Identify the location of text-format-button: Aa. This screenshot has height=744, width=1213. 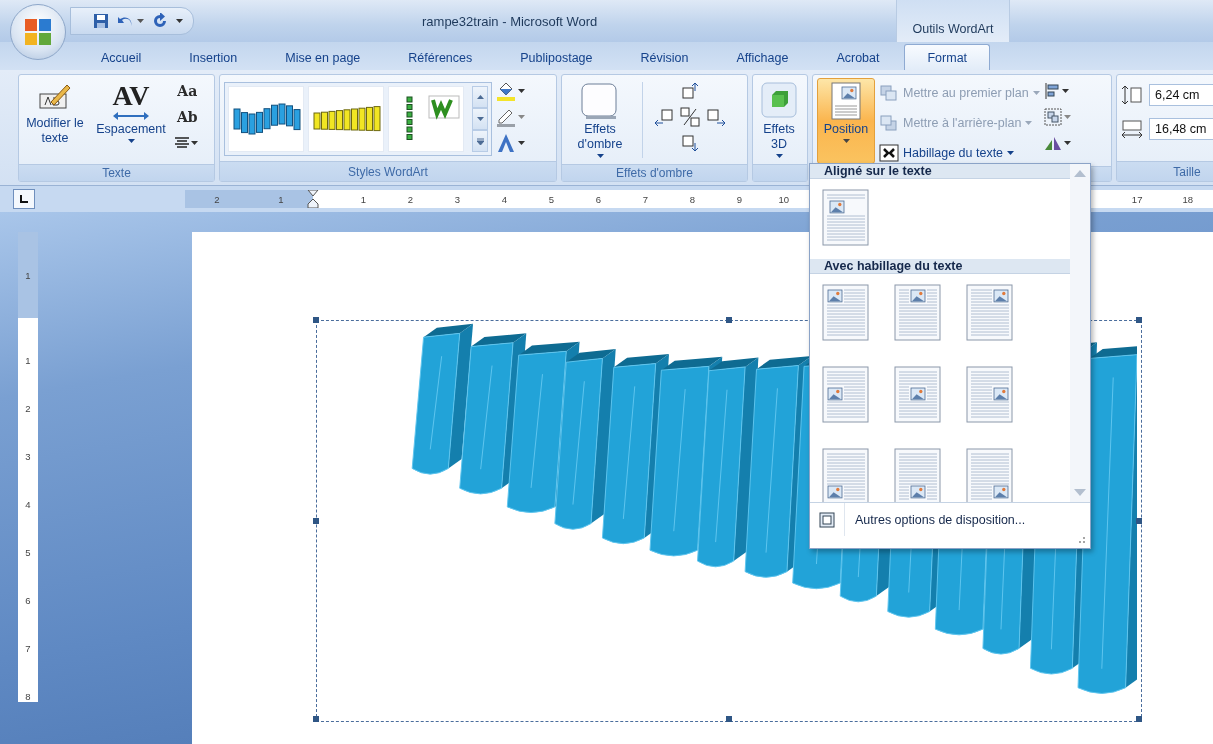
(187, 91).